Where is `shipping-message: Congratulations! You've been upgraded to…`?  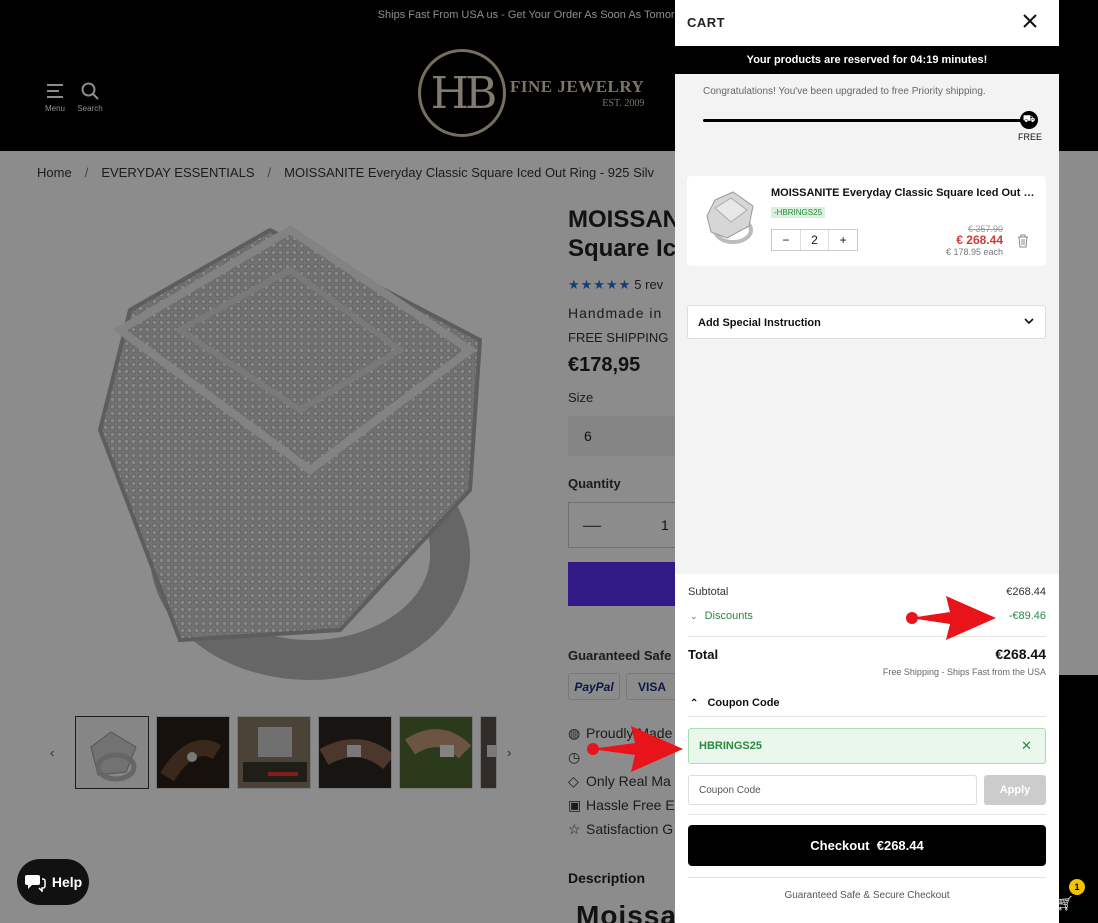
shipping-message: Congratulations! You've been upgraded to… is located at coordinates (844, 91).